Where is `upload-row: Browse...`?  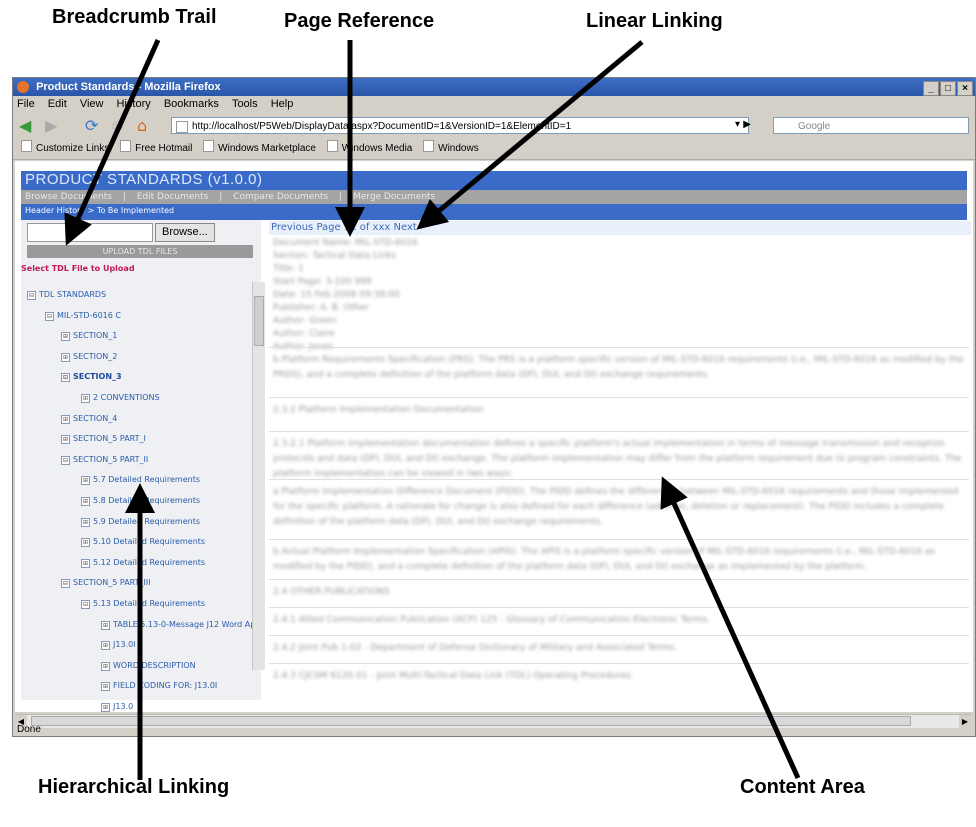 upload-row: Browse... is located at coordinates (121, 232).